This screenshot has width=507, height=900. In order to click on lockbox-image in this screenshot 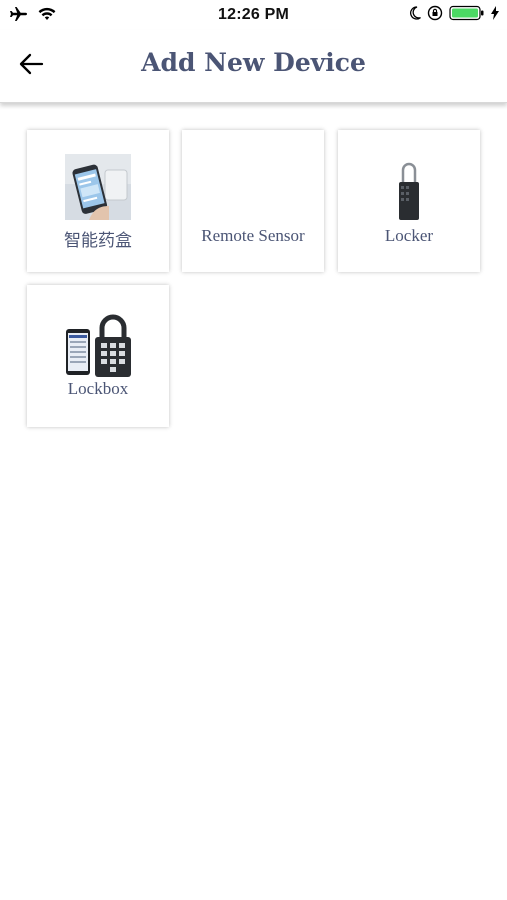, I will do `click(99, 344)`.